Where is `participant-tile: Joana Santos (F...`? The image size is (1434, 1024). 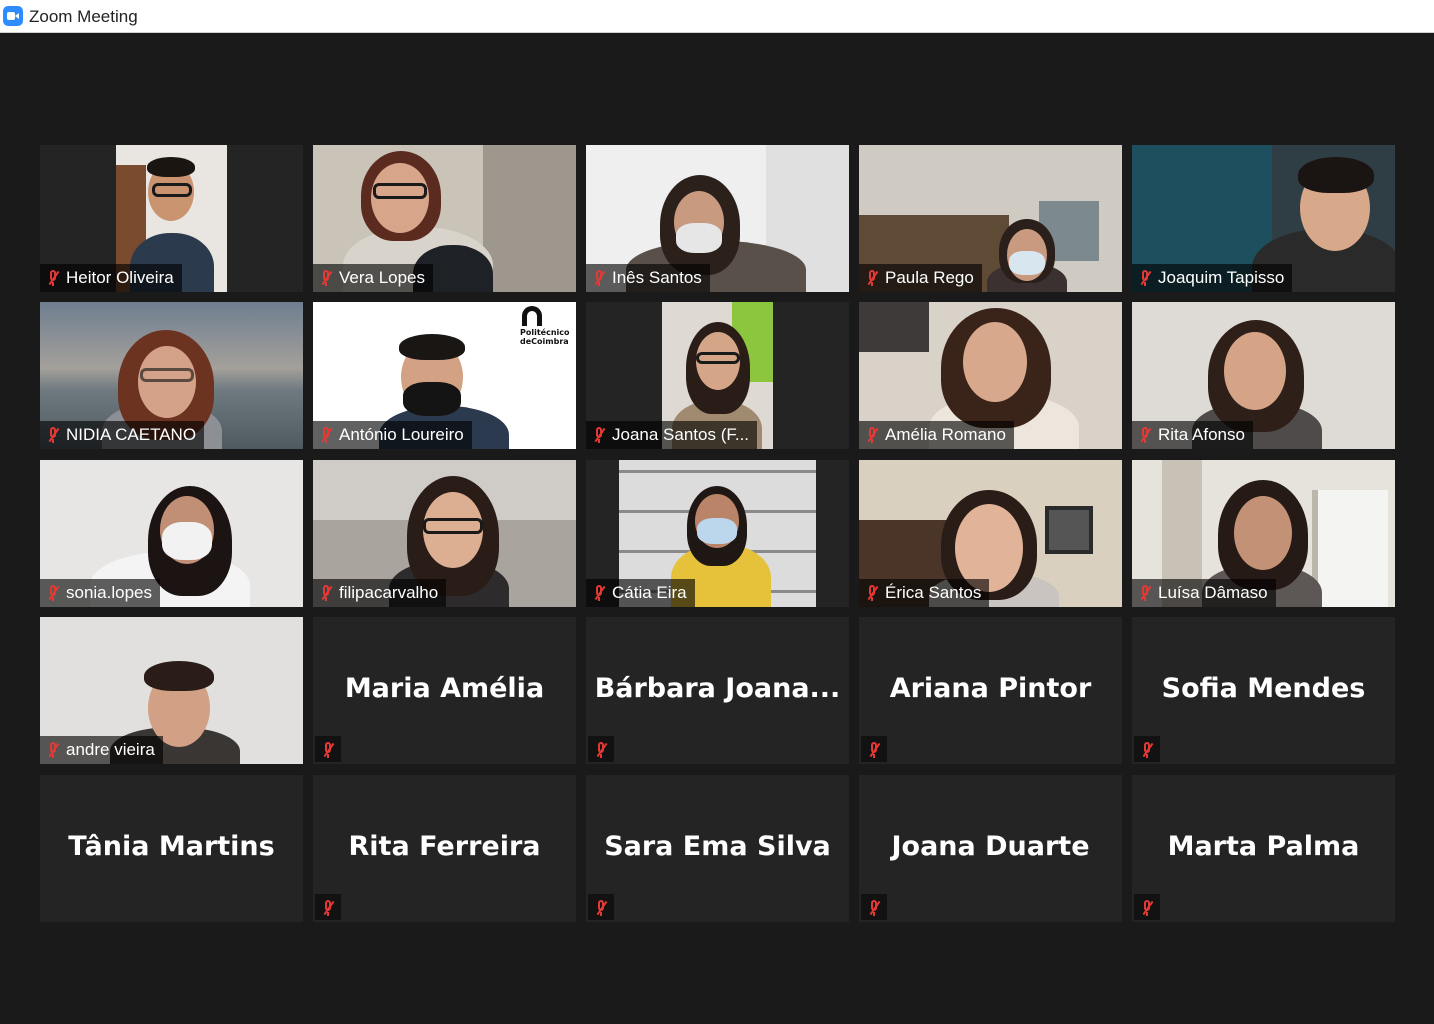
participant-tile: Joana Santos (F... is located at coordinates (717, 375).